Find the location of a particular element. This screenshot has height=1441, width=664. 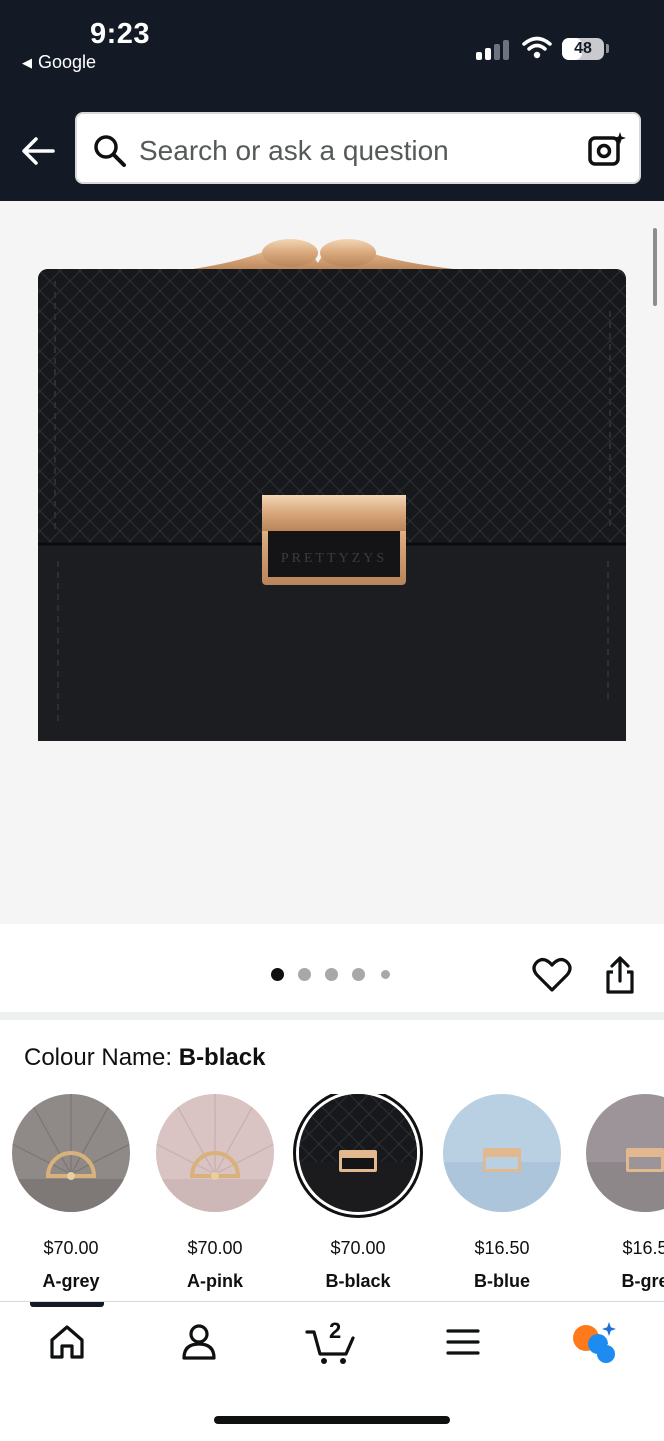

account-icon is located at coordinates (199, 1342).